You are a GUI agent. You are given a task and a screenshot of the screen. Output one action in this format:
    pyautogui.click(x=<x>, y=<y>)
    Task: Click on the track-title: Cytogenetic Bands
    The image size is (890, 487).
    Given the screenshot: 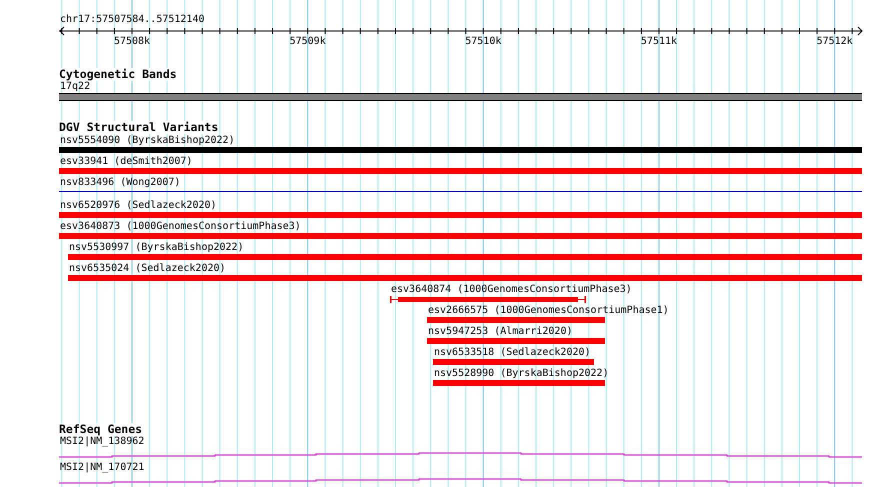 What is the action you would take?
    pyautogui.click(x=118, y=74)
    